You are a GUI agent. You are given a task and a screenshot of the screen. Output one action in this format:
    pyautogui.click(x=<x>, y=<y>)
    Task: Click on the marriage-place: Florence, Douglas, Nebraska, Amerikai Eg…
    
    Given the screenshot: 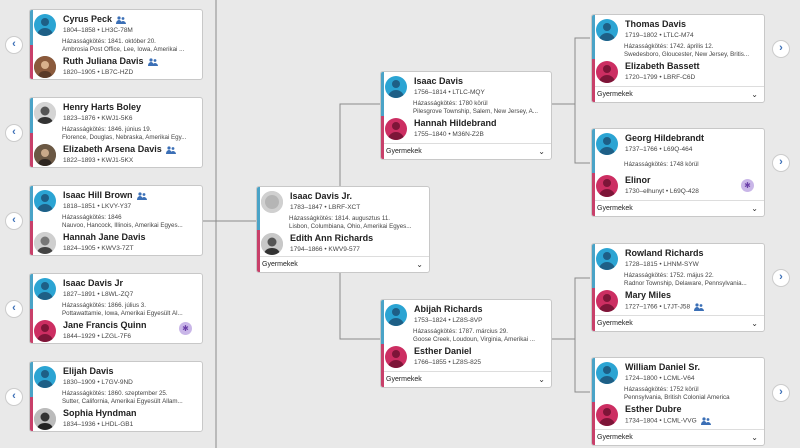 What is the action you would take?
    pyautogui.click(x=124, y=137)
    